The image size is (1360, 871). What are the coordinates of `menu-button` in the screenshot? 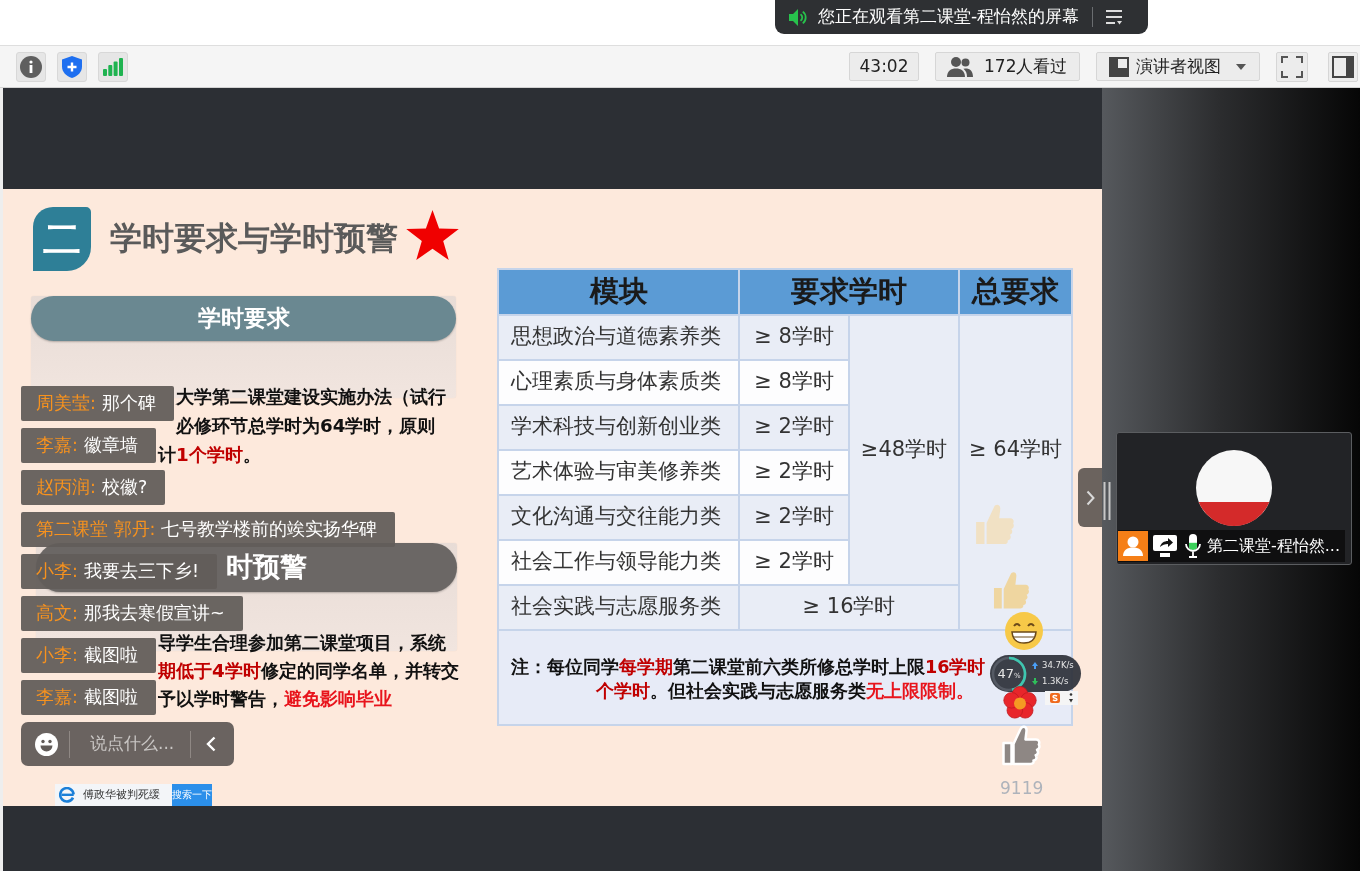 It's located at (1114, 17).